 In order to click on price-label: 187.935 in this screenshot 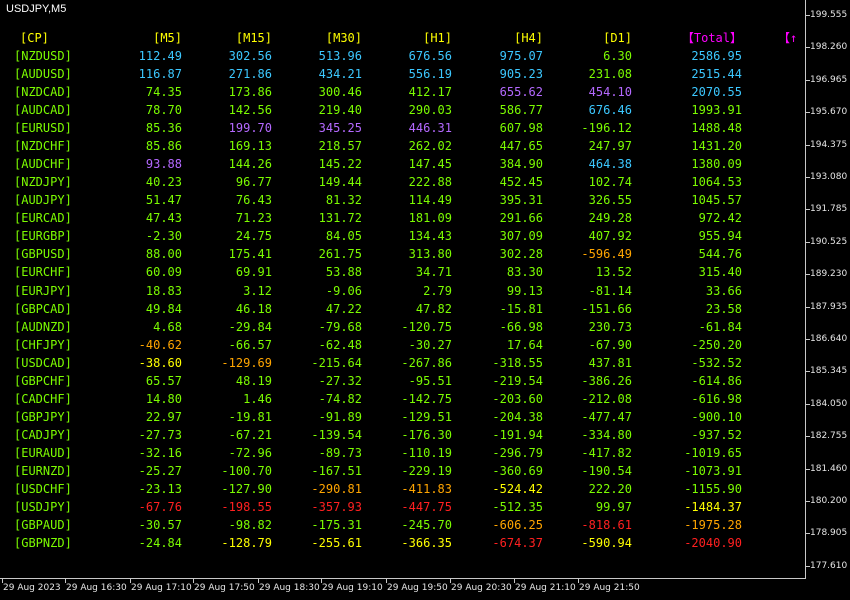, I will do `click(829, 307)`.